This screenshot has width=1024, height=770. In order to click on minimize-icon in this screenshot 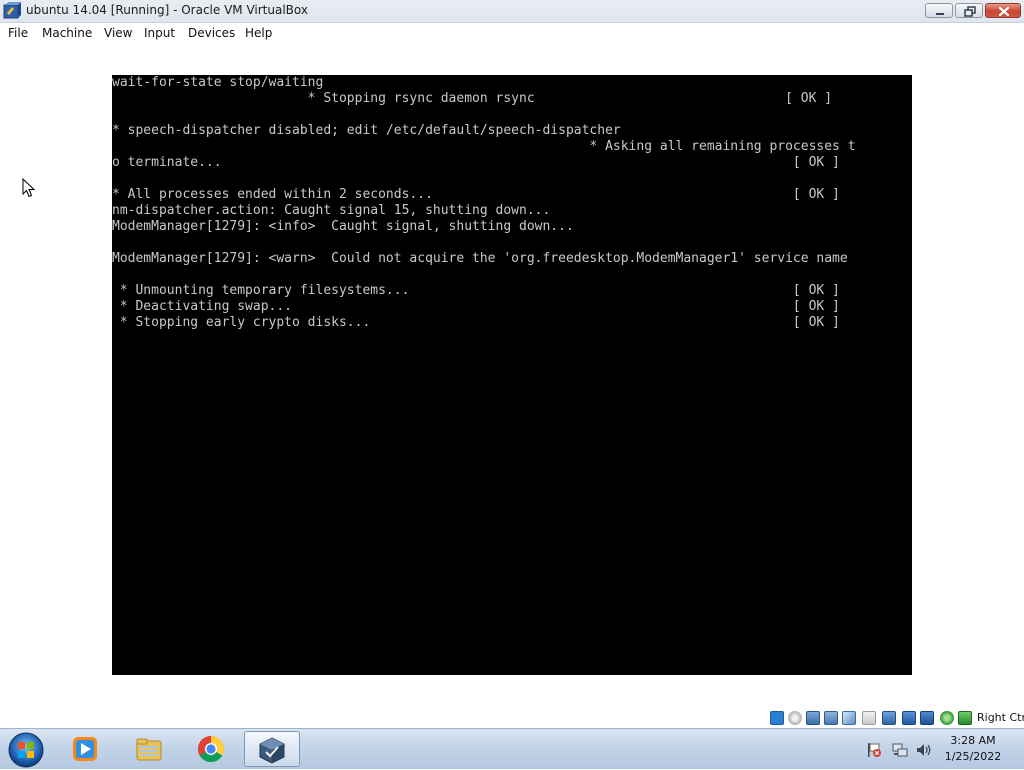, I will do `click(940, 14)`.